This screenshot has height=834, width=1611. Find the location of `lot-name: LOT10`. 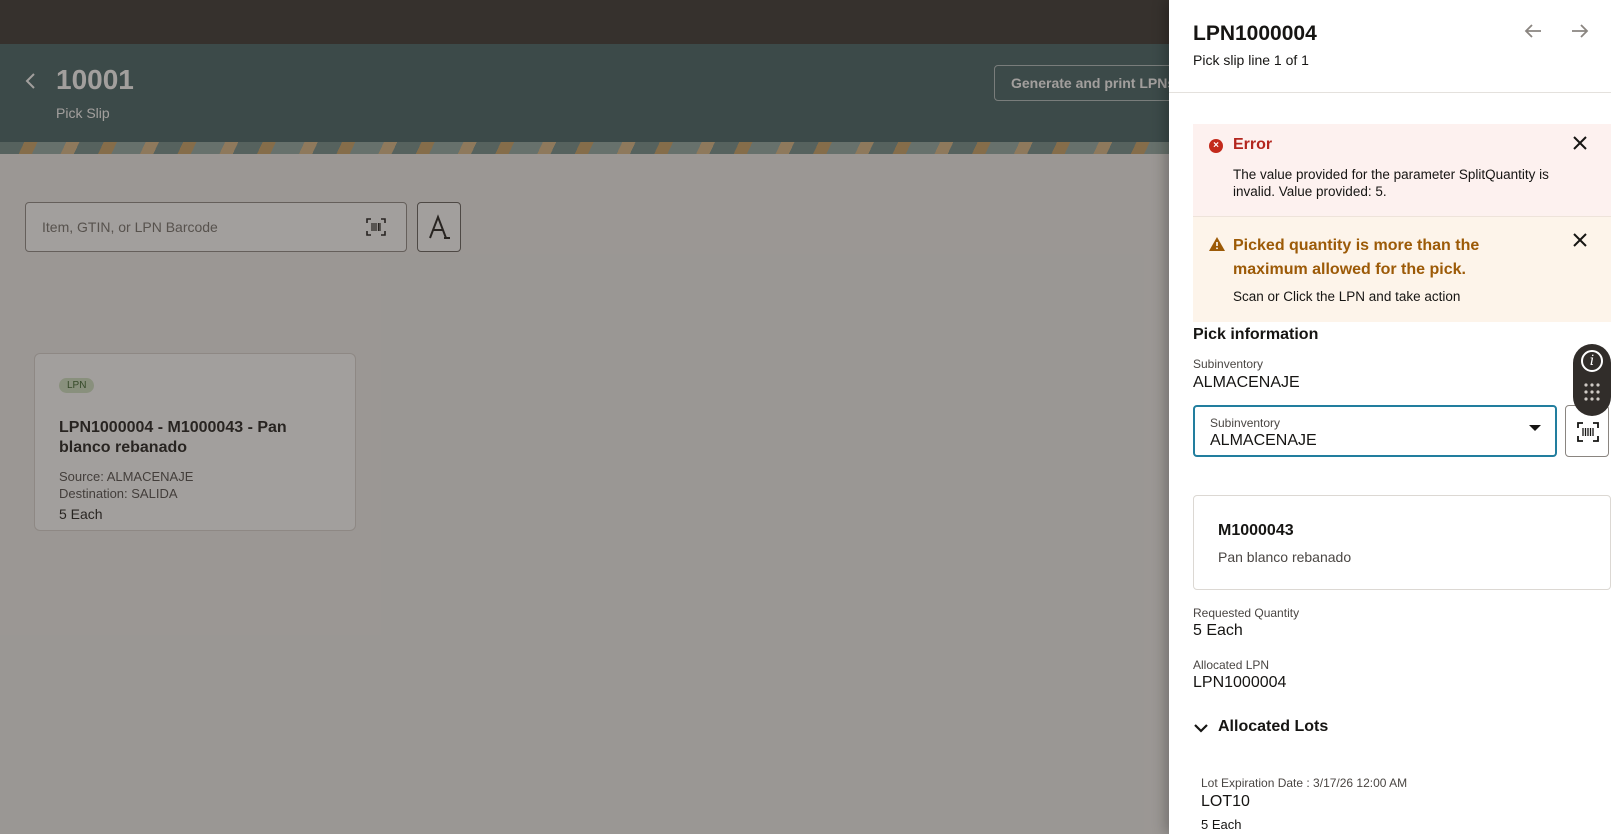

lot-name: LOT10 is located at coordinates (1225, 801).